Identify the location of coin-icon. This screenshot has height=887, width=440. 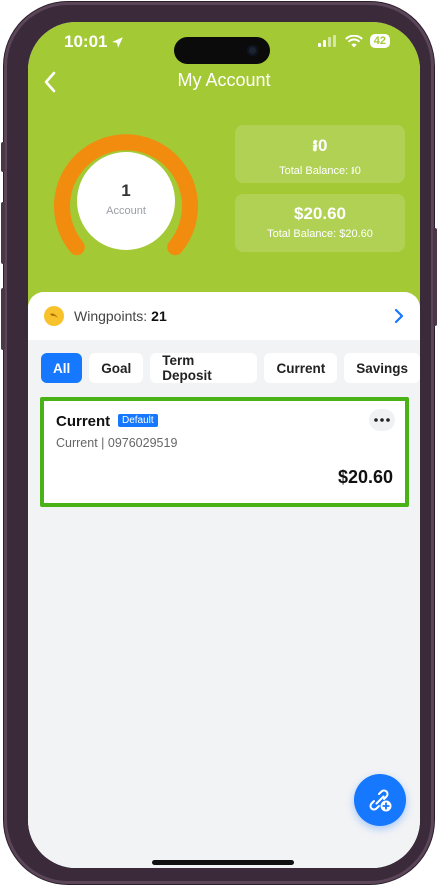
(54, 316).